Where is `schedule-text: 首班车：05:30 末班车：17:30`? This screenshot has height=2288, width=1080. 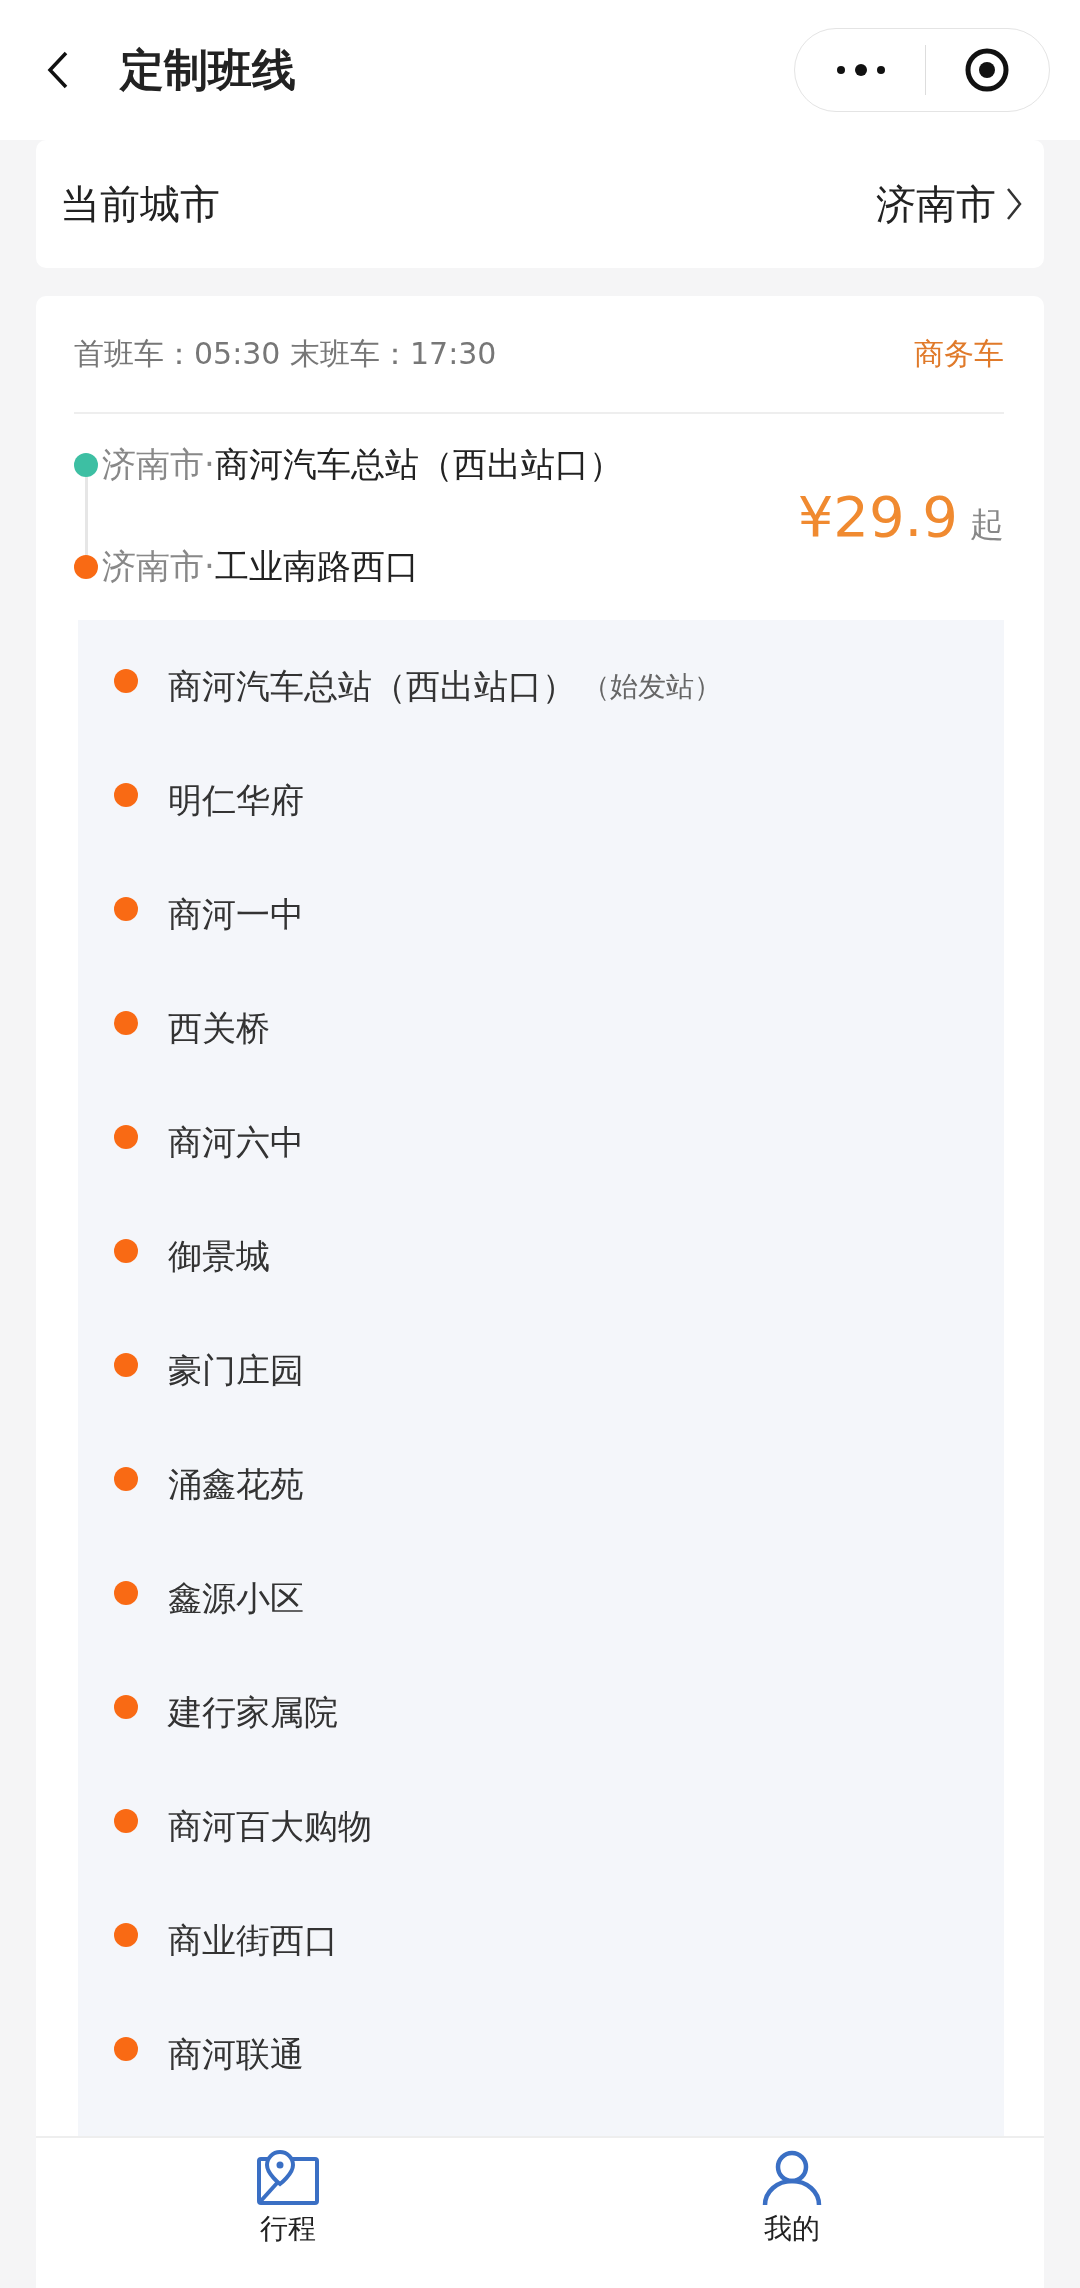
schedule-text: 首班车：05:30 末班车：17:30 is located at coordinates (285, 353).